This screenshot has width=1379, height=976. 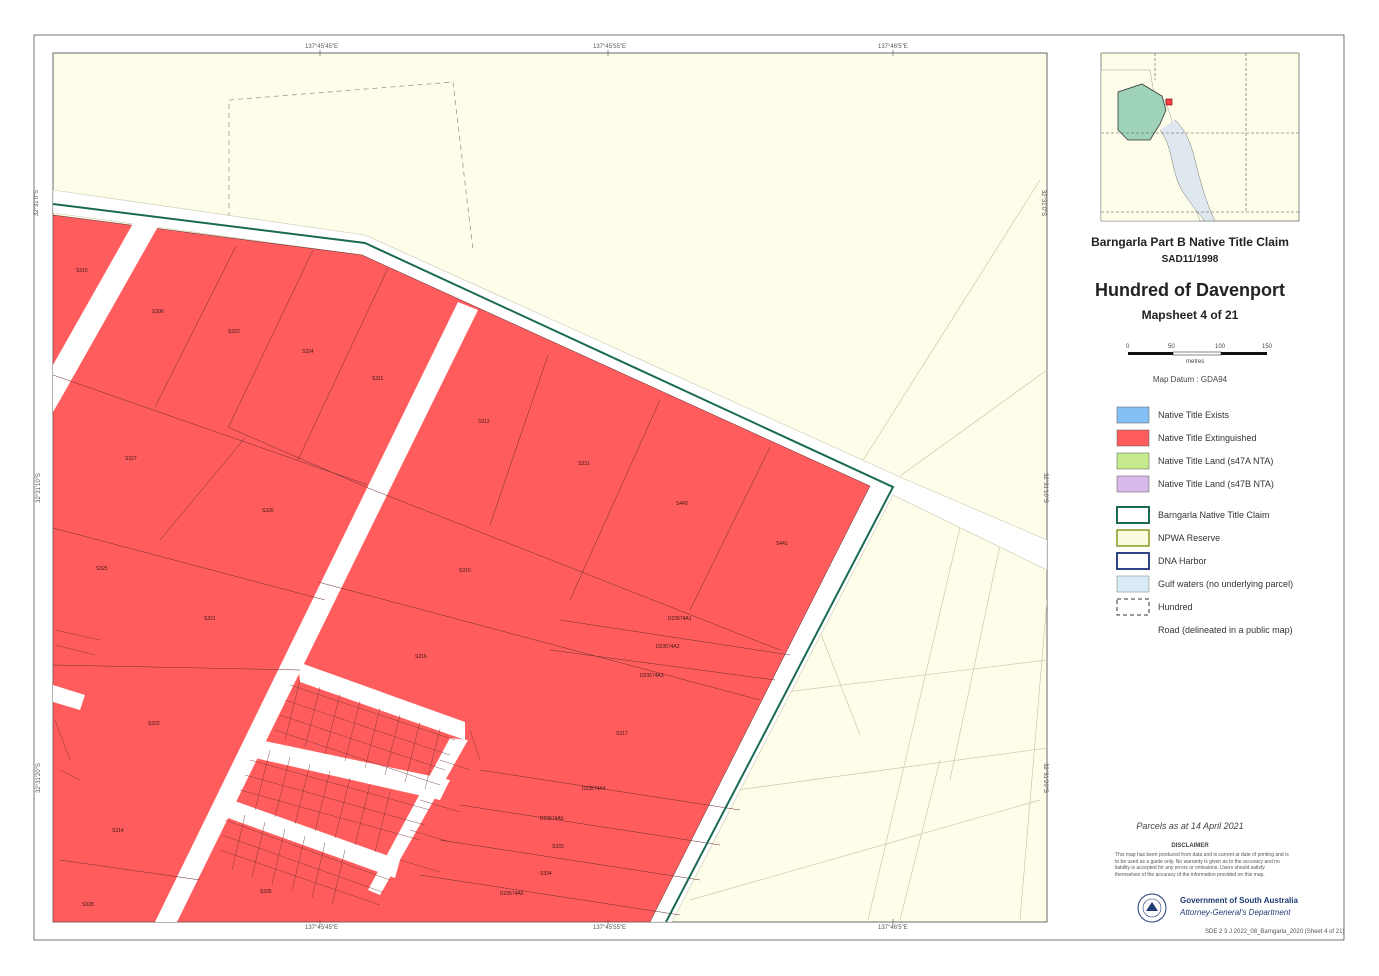 What do you see at coordinates (546, 874) in the screenshot?
I see `parcel-label: S334` at bounding box center [546, 874].